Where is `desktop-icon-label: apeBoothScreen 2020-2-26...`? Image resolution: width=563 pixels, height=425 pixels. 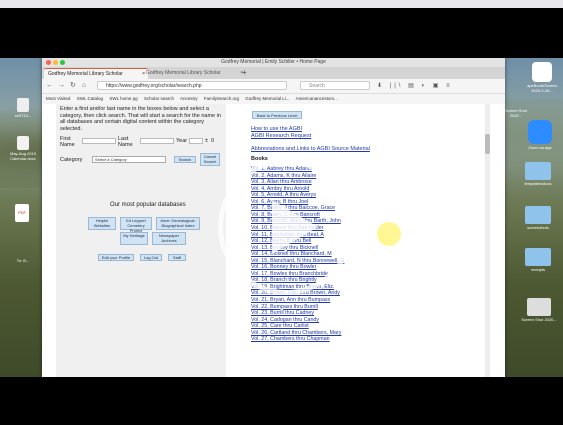 desktop-icon-label: apeBoothScreen 2020-2-26... is located at coordinates (542, 88).